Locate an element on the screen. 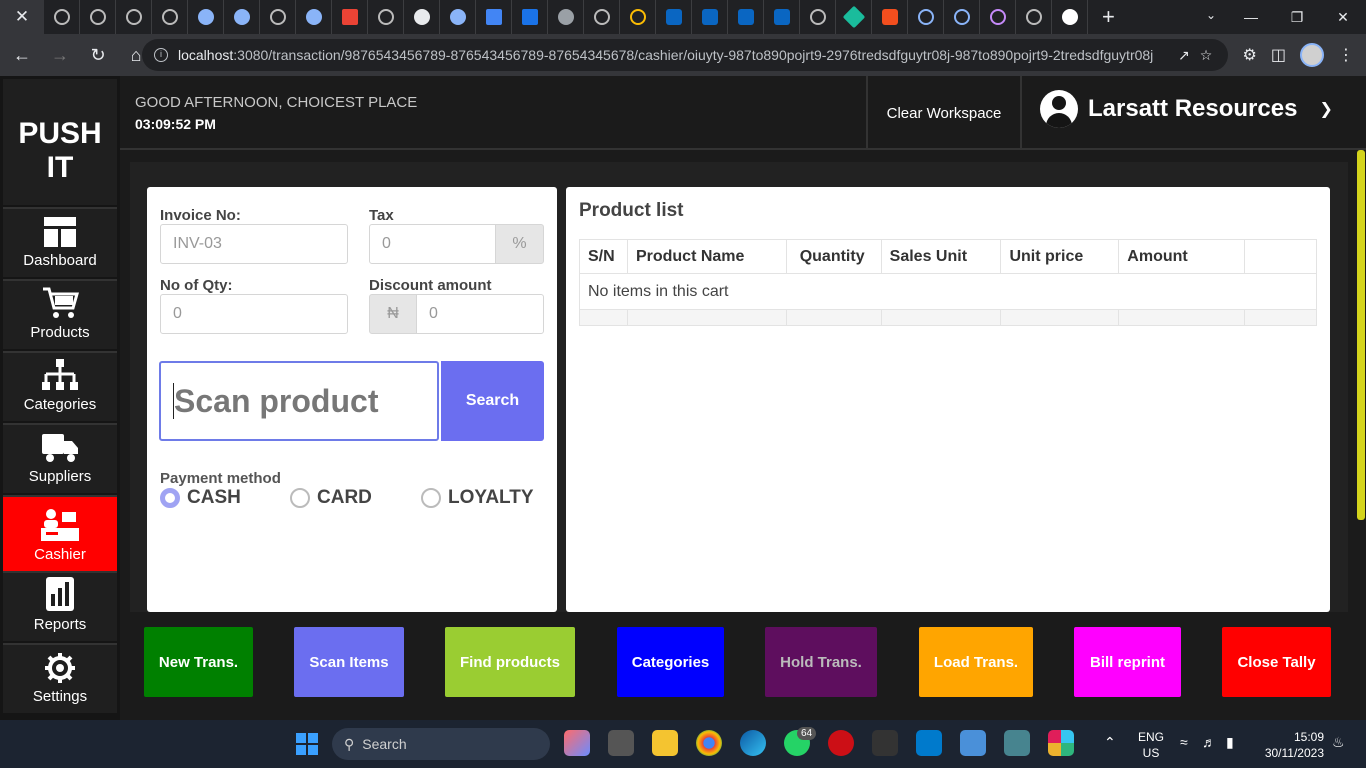  electron-icon is located at coordinates (1017, 743).